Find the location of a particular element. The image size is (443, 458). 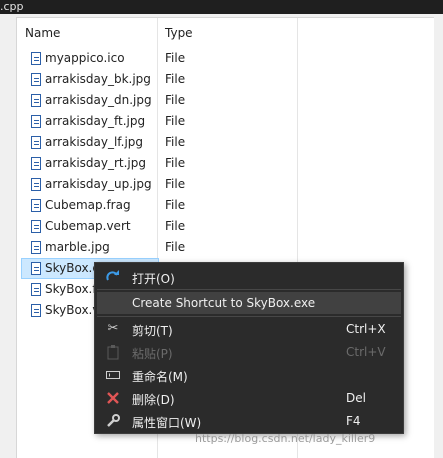

file-name-cell: arrakisday_dn.jpg is located at coordinates (90, 100).